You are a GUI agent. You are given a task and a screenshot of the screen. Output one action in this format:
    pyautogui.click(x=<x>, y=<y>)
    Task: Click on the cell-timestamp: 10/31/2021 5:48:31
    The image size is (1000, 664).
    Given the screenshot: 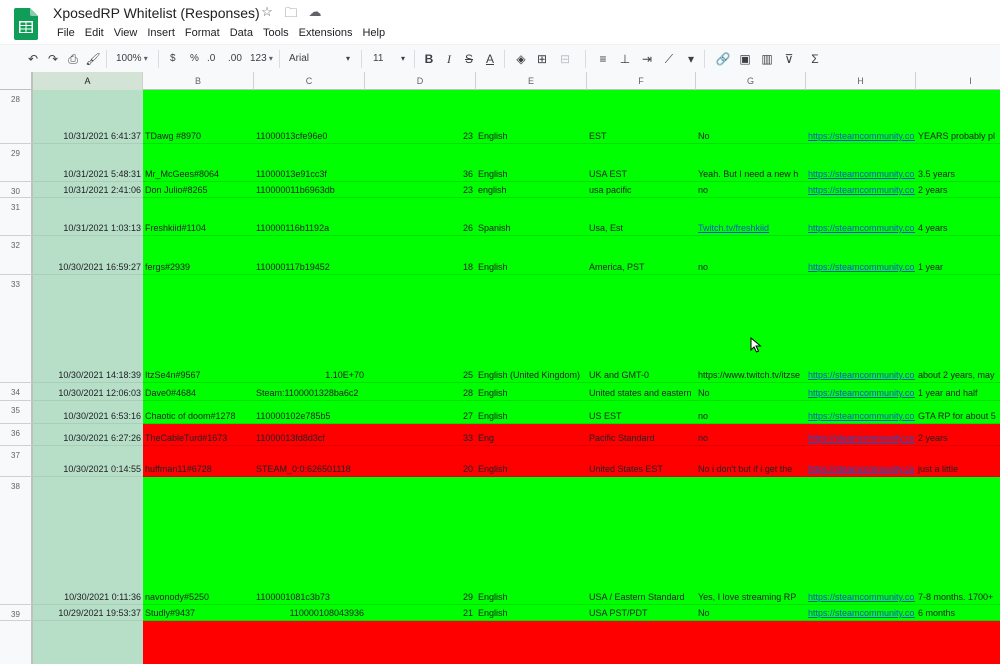 What is the action you would take?
    pyautogui.click(x=87, y=174)
    